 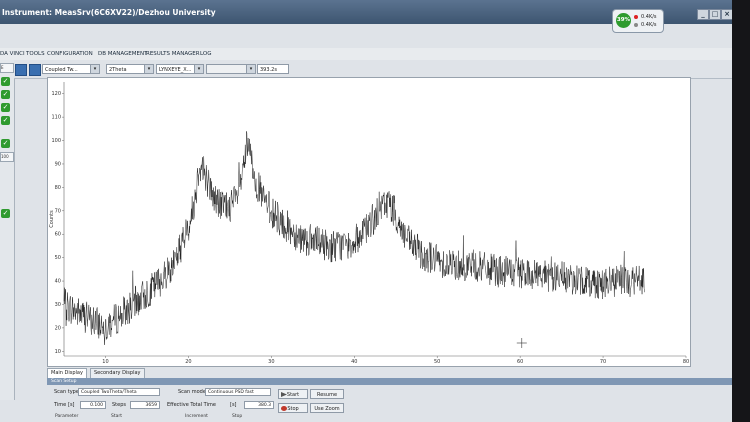 What do you see at coordinates (122, 54) in the screenshot?
I see `menu-db-management: DB MANAGEMENT` at bounding box center [122, 54].